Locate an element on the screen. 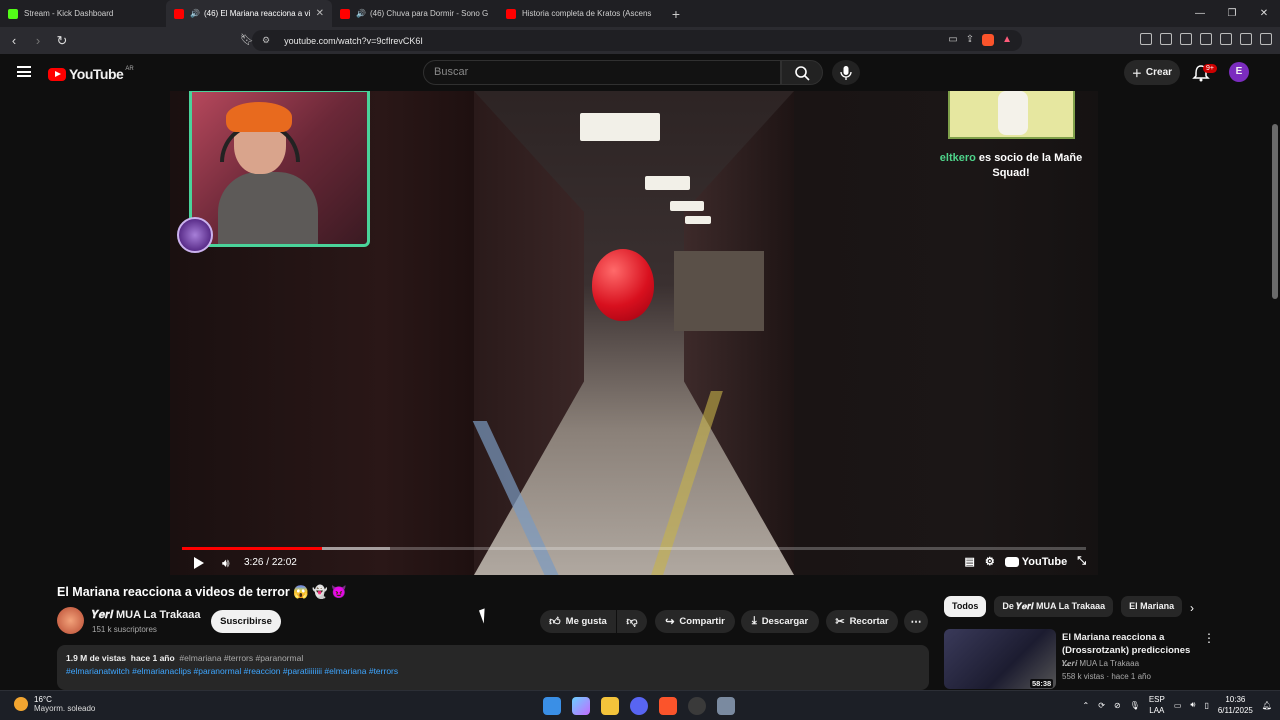 This screenshot has height=720, width=1280. obs-icon is located at coordinates (697, 706).